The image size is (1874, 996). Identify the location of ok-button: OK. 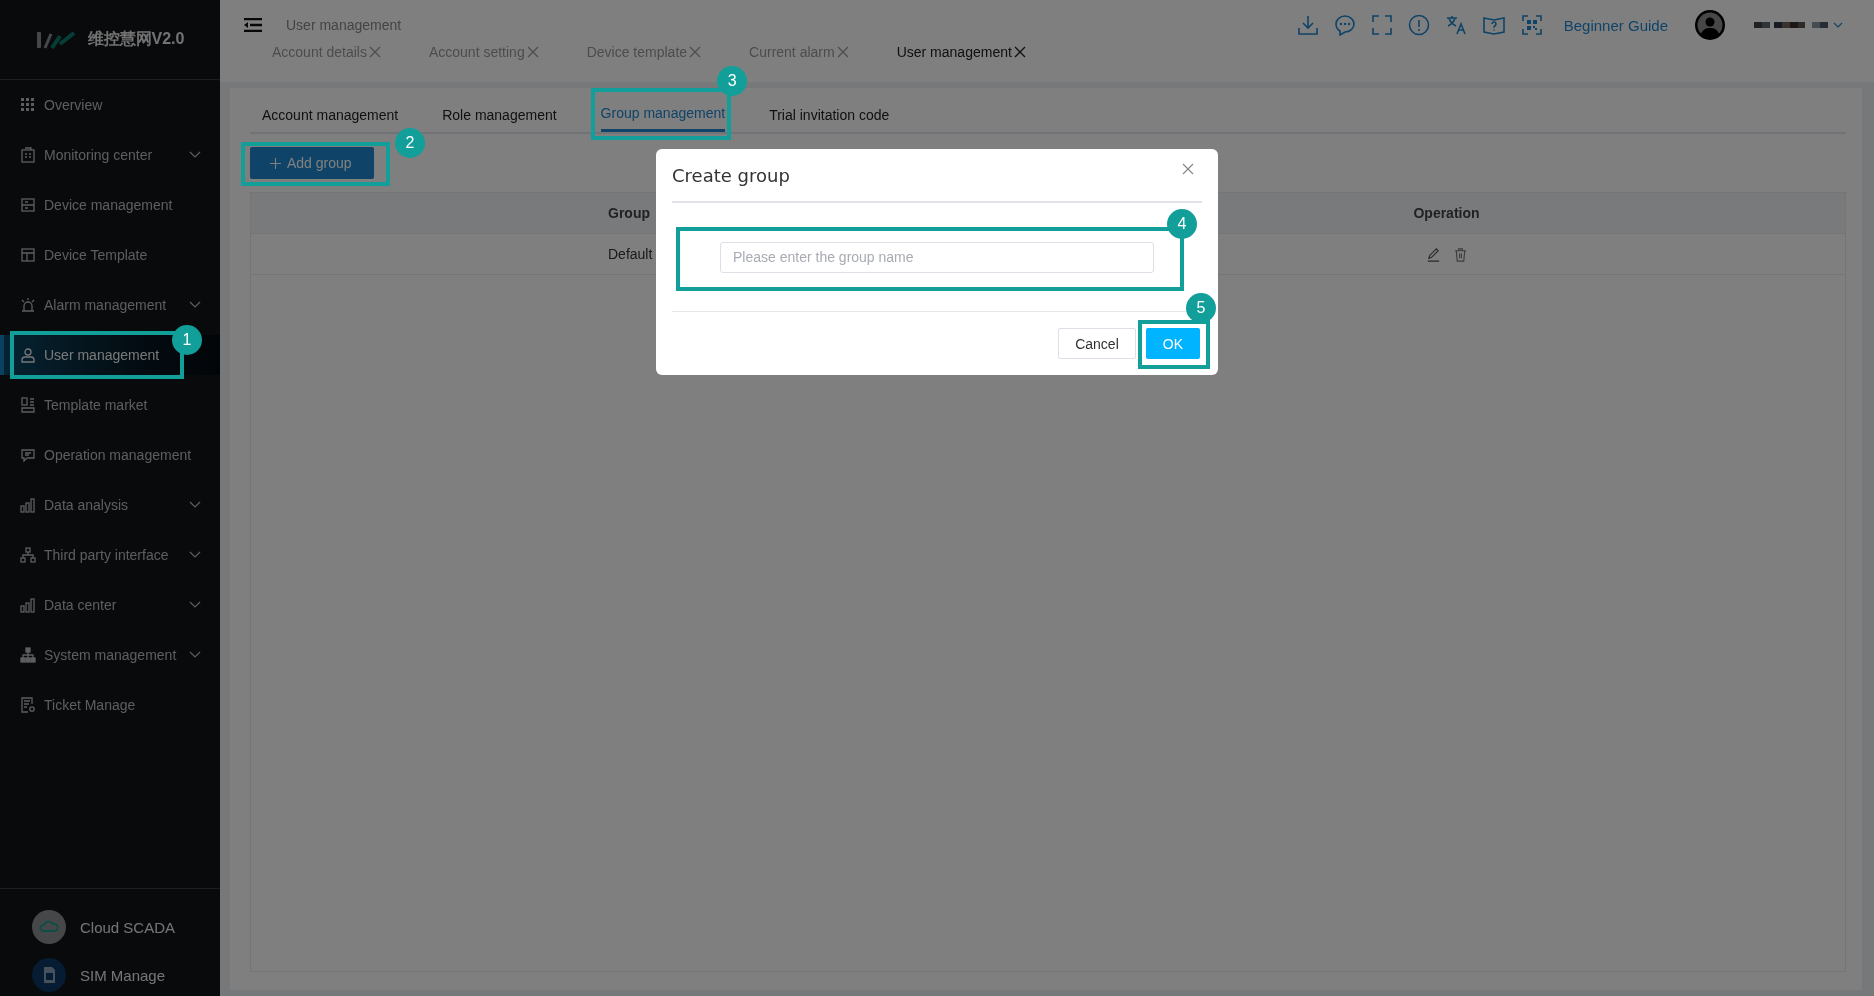
(1172, 343).